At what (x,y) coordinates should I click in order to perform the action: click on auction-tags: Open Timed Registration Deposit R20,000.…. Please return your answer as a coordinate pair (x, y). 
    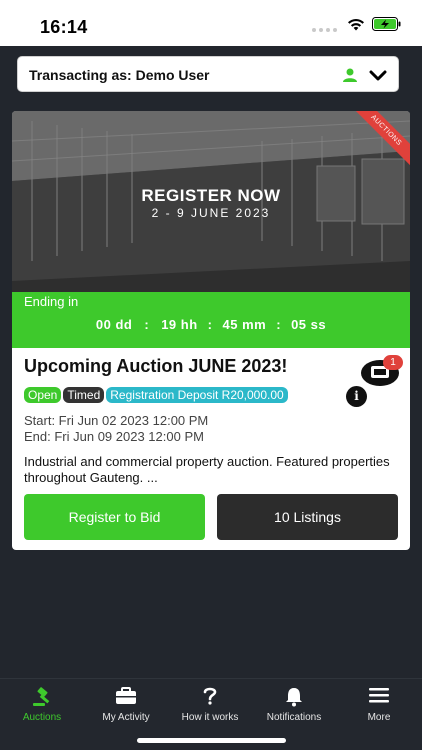
    Looking at the image, I should click on (156, 395).